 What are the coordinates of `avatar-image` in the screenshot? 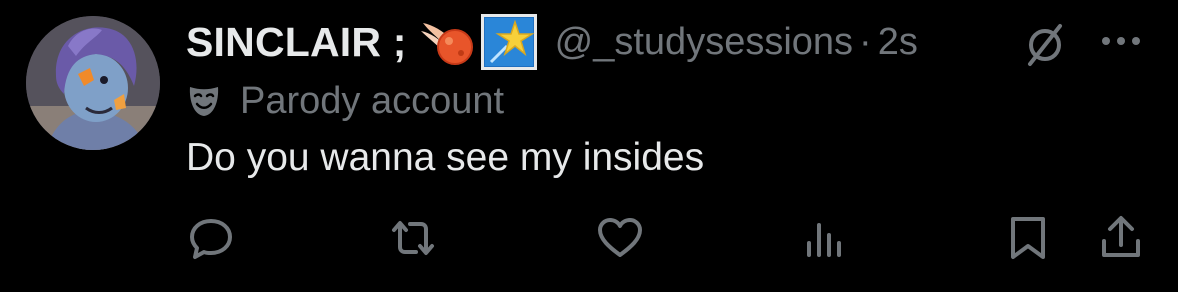 It's located at (93, 83).